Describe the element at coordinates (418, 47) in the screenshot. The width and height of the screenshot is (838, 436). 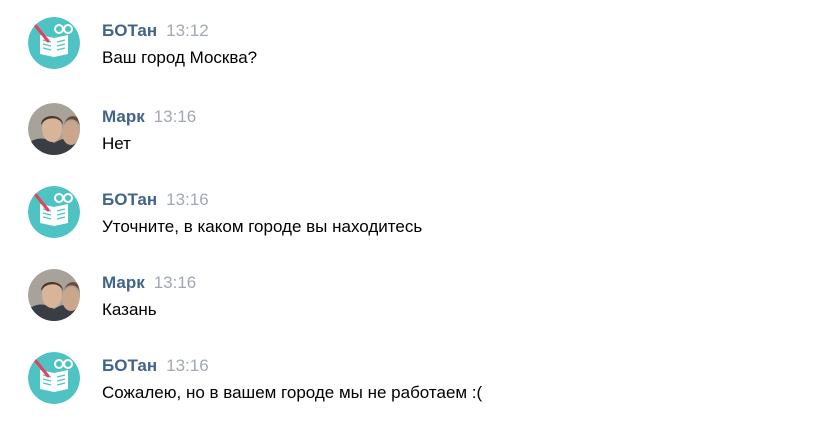
I see `message: БОТан 13:12 Ваш город Москва?` at that location.